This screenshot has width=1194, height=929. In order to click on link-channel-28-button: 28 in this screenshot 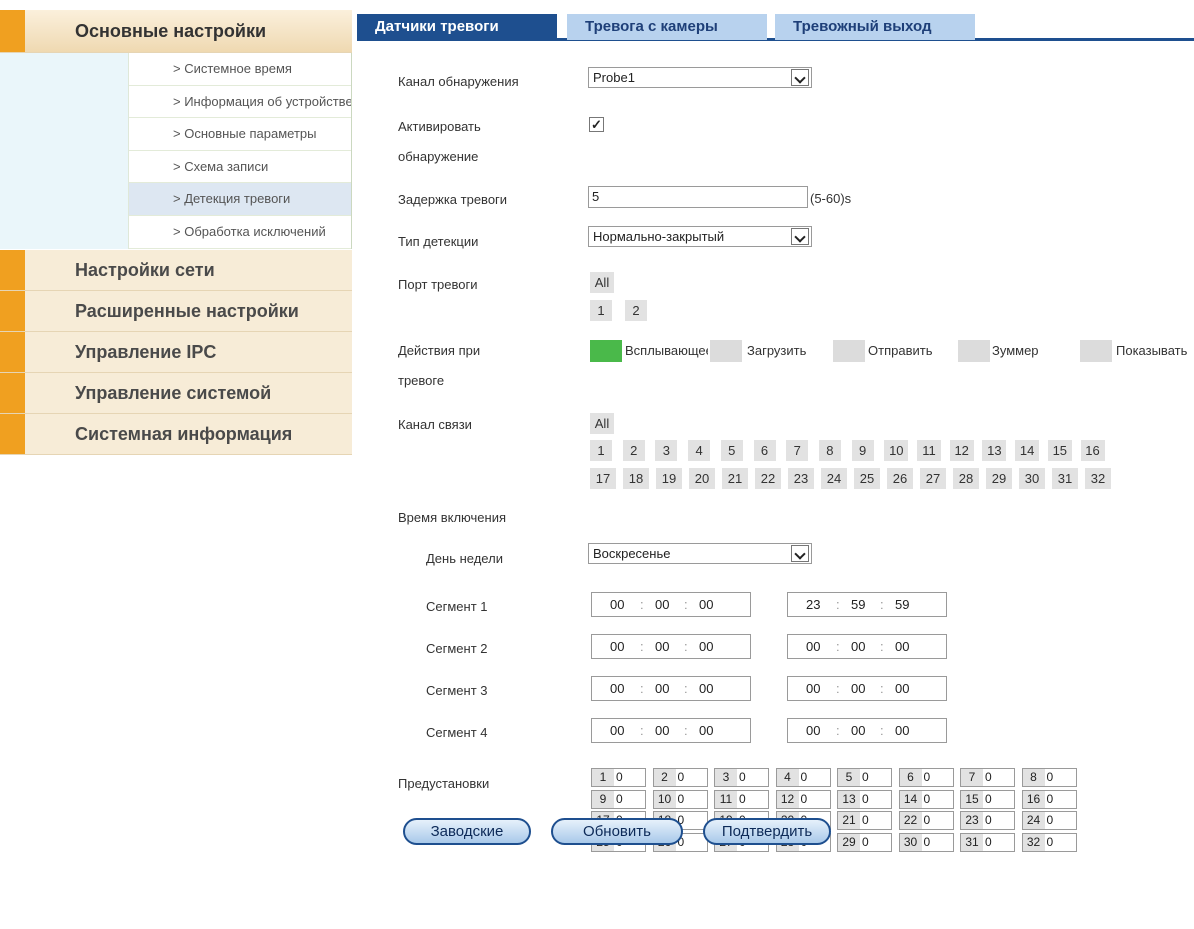, I will do `click(966, 478)`.